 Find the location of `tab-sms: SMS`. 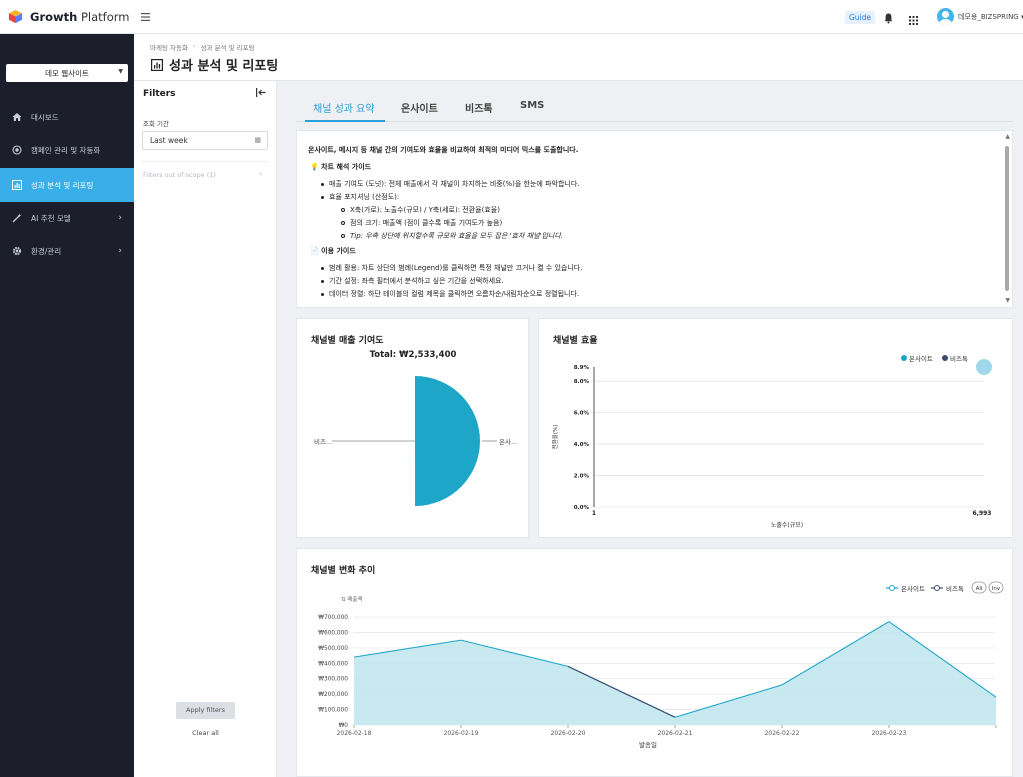

tab-sms: SMS is located at coordinates (532, 105).